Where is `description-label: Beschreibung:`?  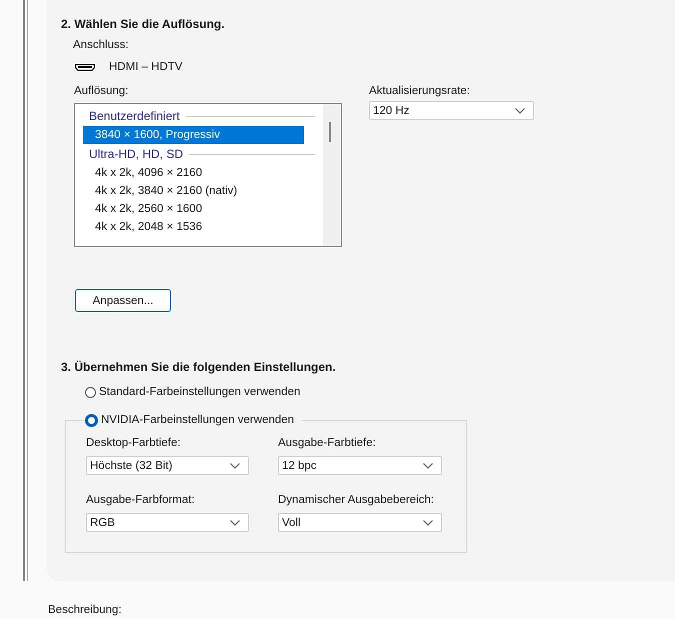
description-label: Beschreibung: is located at coordinates (85, 610).